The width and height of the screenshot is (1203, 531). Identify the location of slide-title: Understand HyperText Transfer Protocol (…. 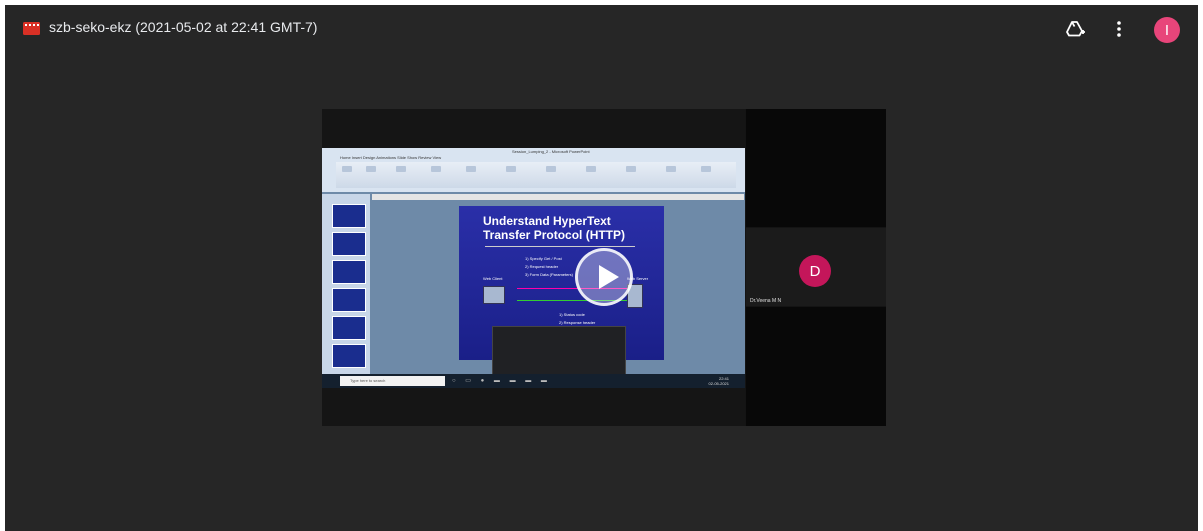
(554, 228).